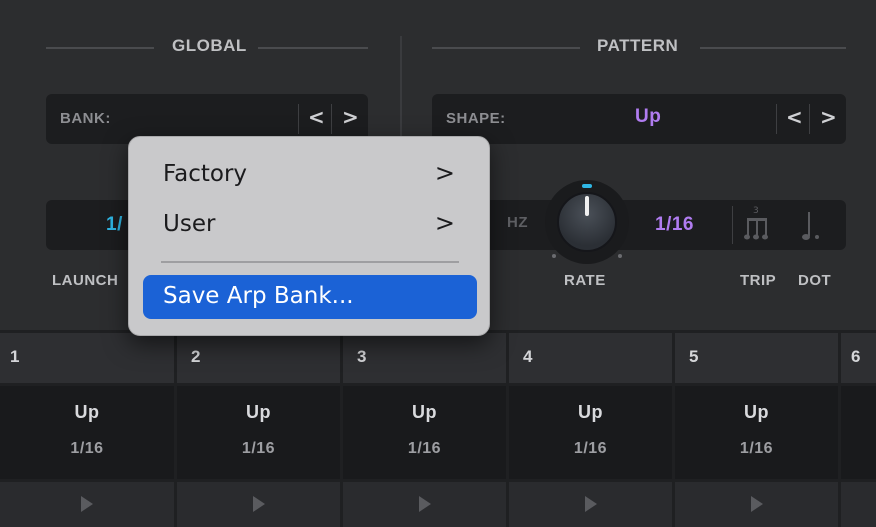 The width and height of the screenshot is (876, 527). What do you see at coordinates (756, 358) in the screenshot?
I see `step-header: 5` at bounding box center [756, 358].